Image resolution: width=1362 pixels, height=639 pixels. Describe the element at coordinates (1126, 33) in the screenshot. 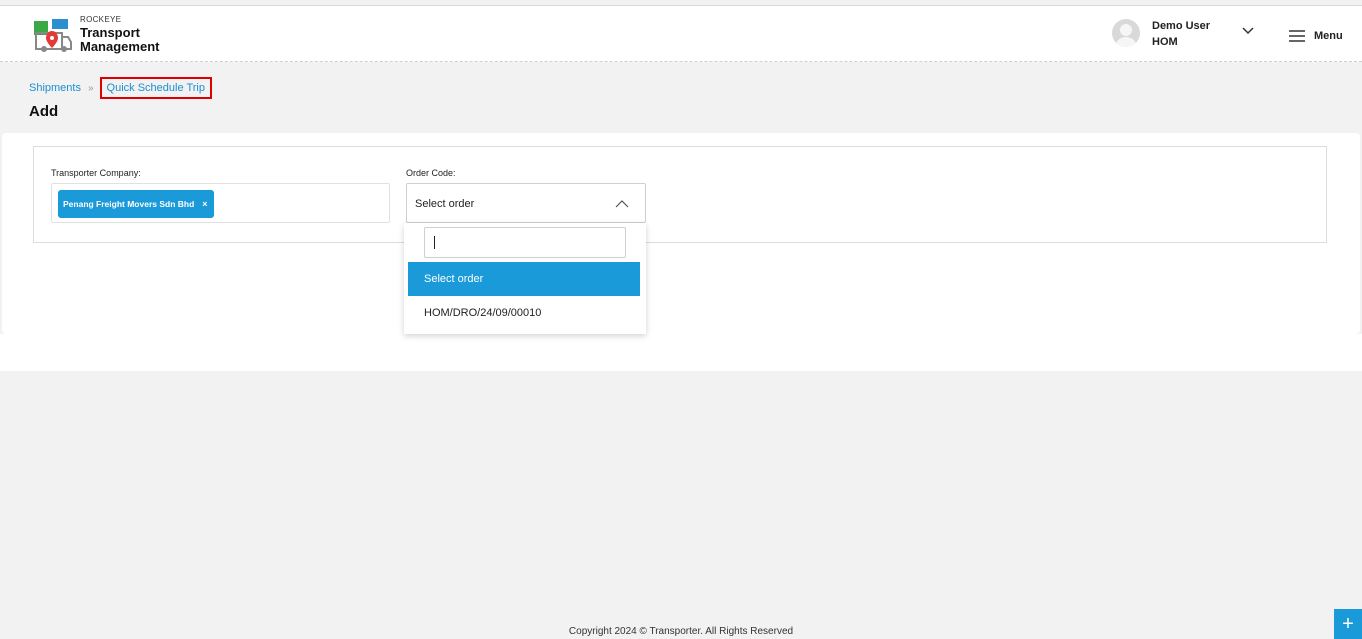

I see `avatar-icon` at that location.